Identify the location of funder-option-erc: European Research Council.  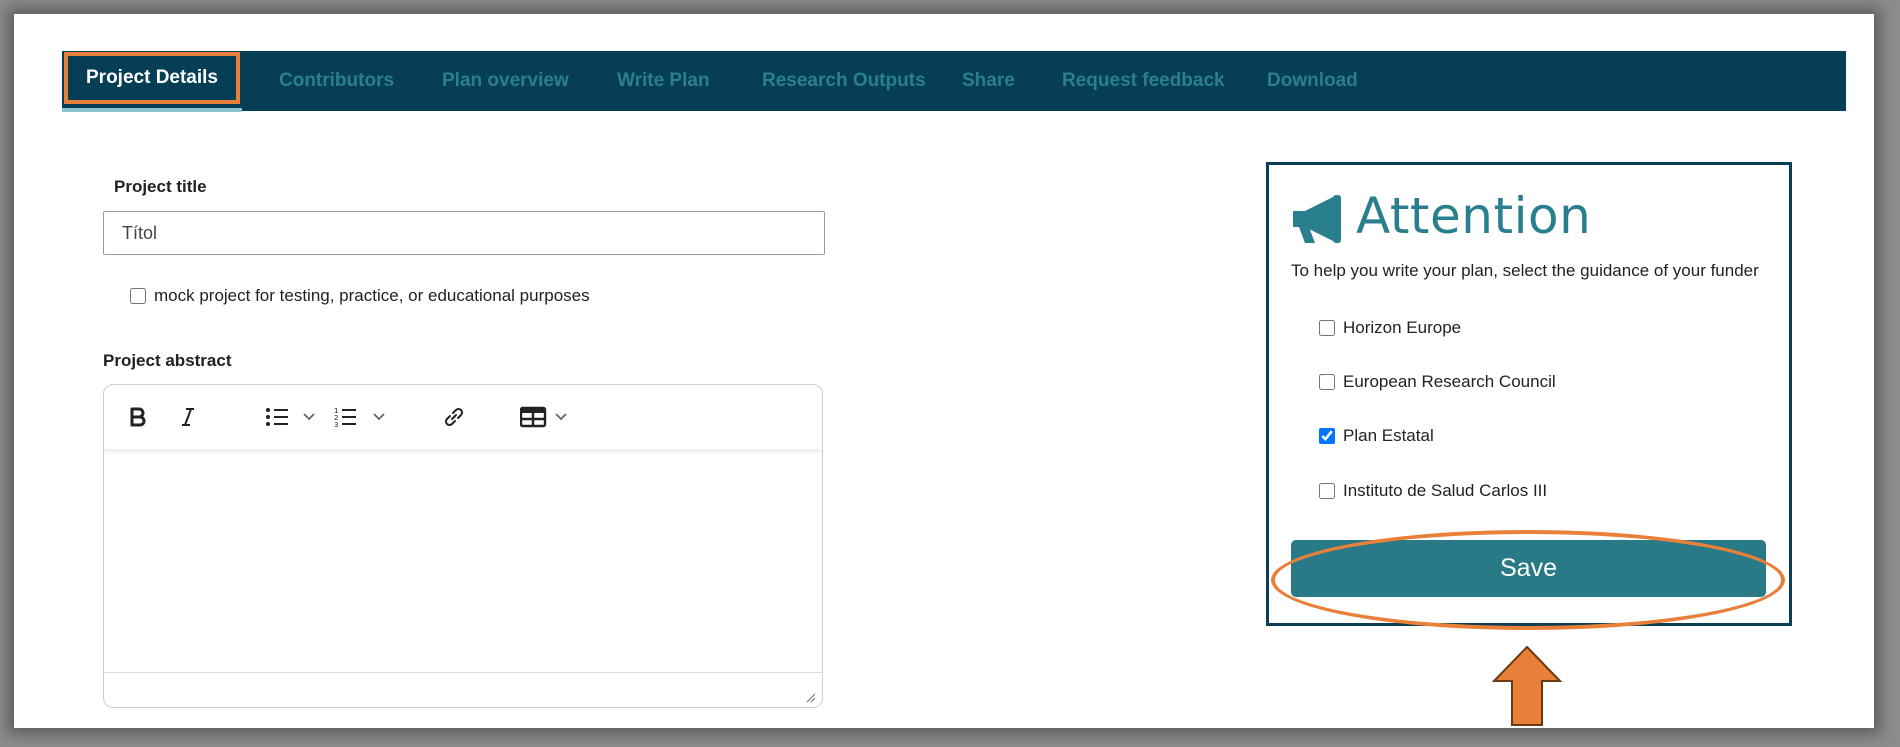
(1437, 382).